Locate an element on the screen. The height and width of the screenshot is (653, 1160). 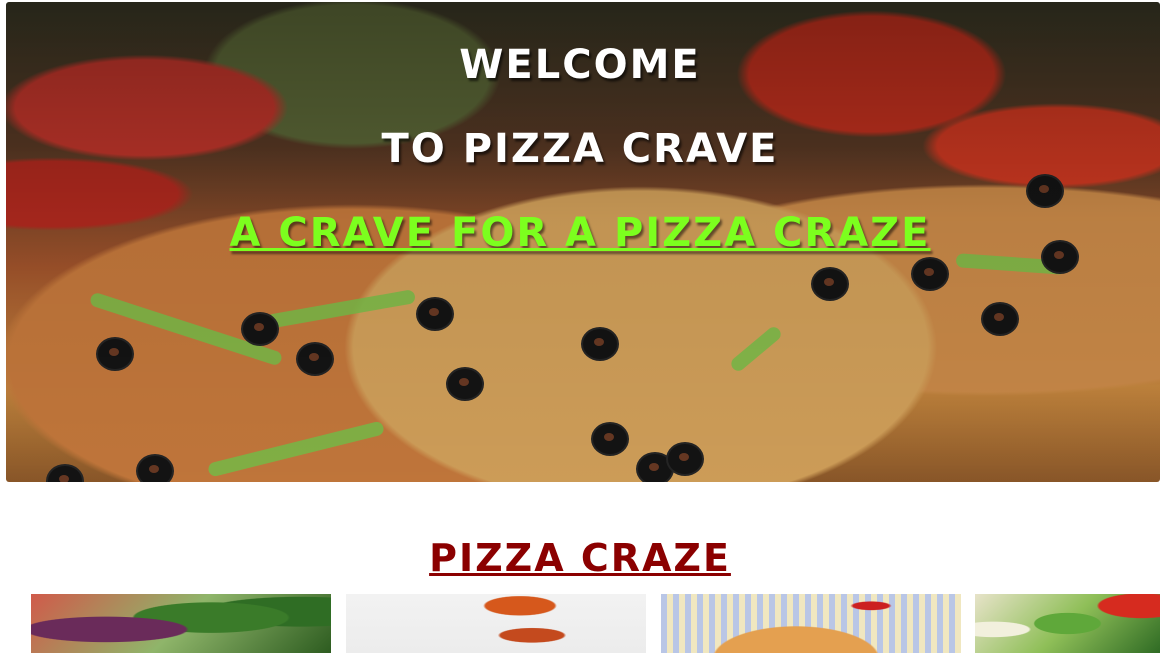
salad-vegetables-image is located at coordinates (181, 623).